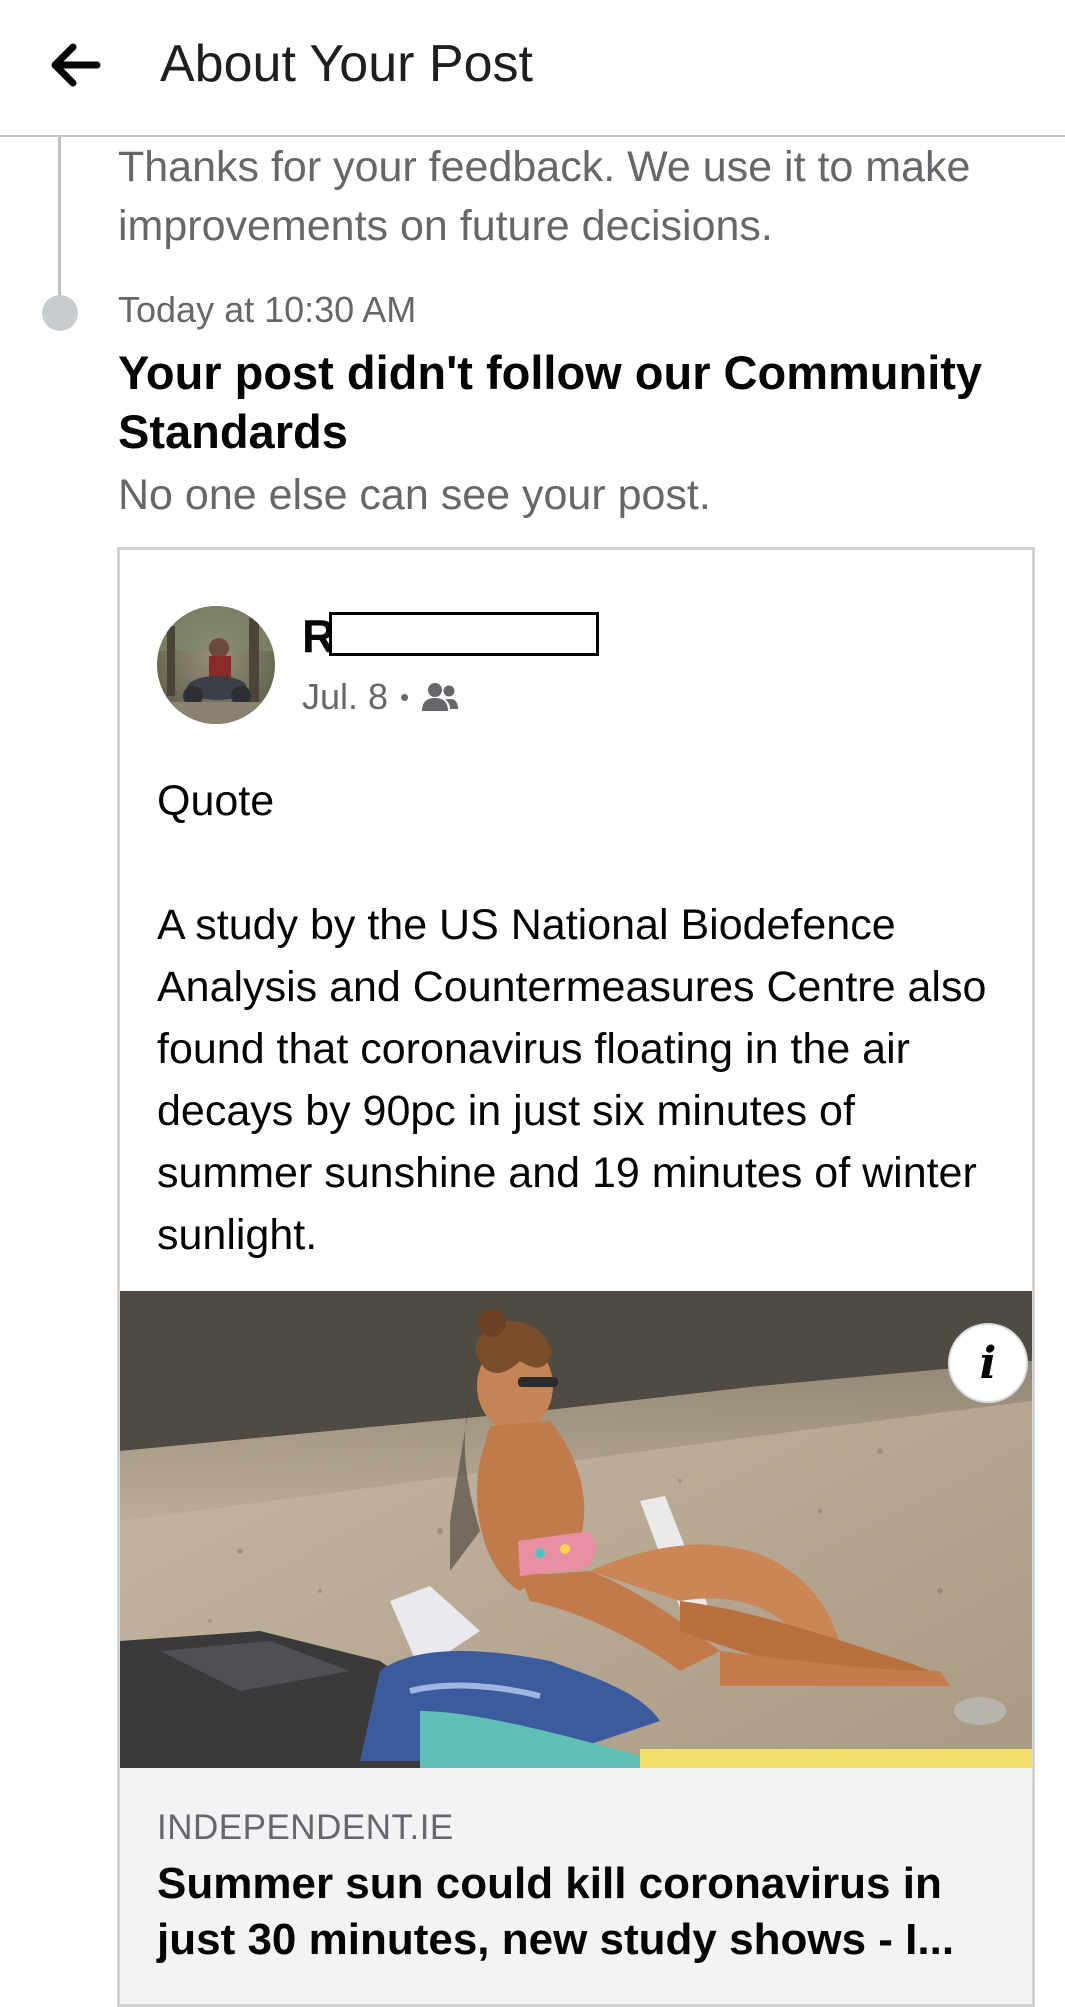 The width and height of the screenshot is (1065, 2007). What do you see at coordinates (414, 495) in the screenshot?
I see `event-subtitle: No one else can see your post.` at bounding box center [414, 495].